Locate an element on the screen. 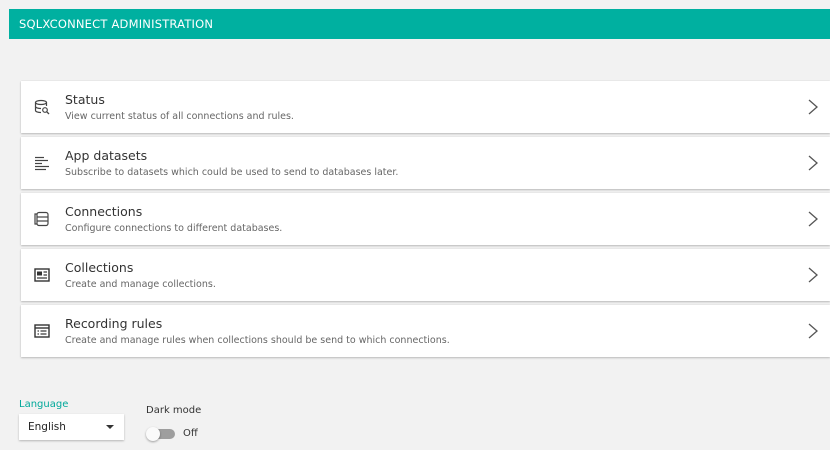  menu-card-title: App datasets is located at coordinates (106, 155).